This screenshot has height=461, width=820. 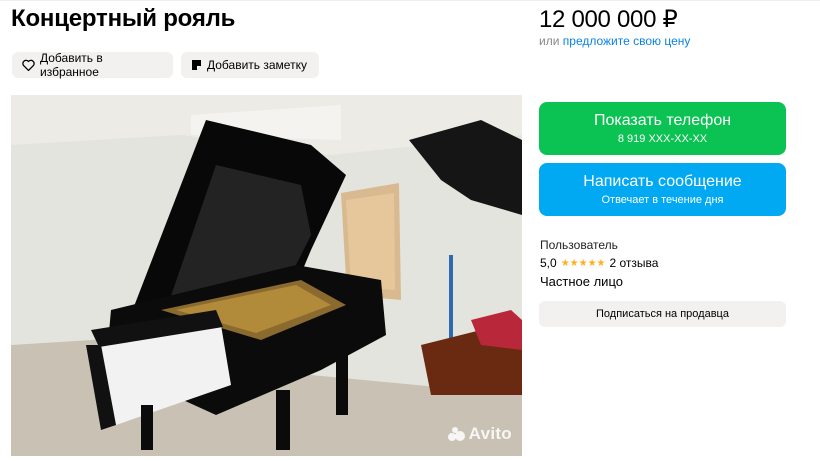 What do you see at coordinates (581, 281) in the screenshot?
I see `seller-type: Частное лицо` at bounding box center [581, 281].